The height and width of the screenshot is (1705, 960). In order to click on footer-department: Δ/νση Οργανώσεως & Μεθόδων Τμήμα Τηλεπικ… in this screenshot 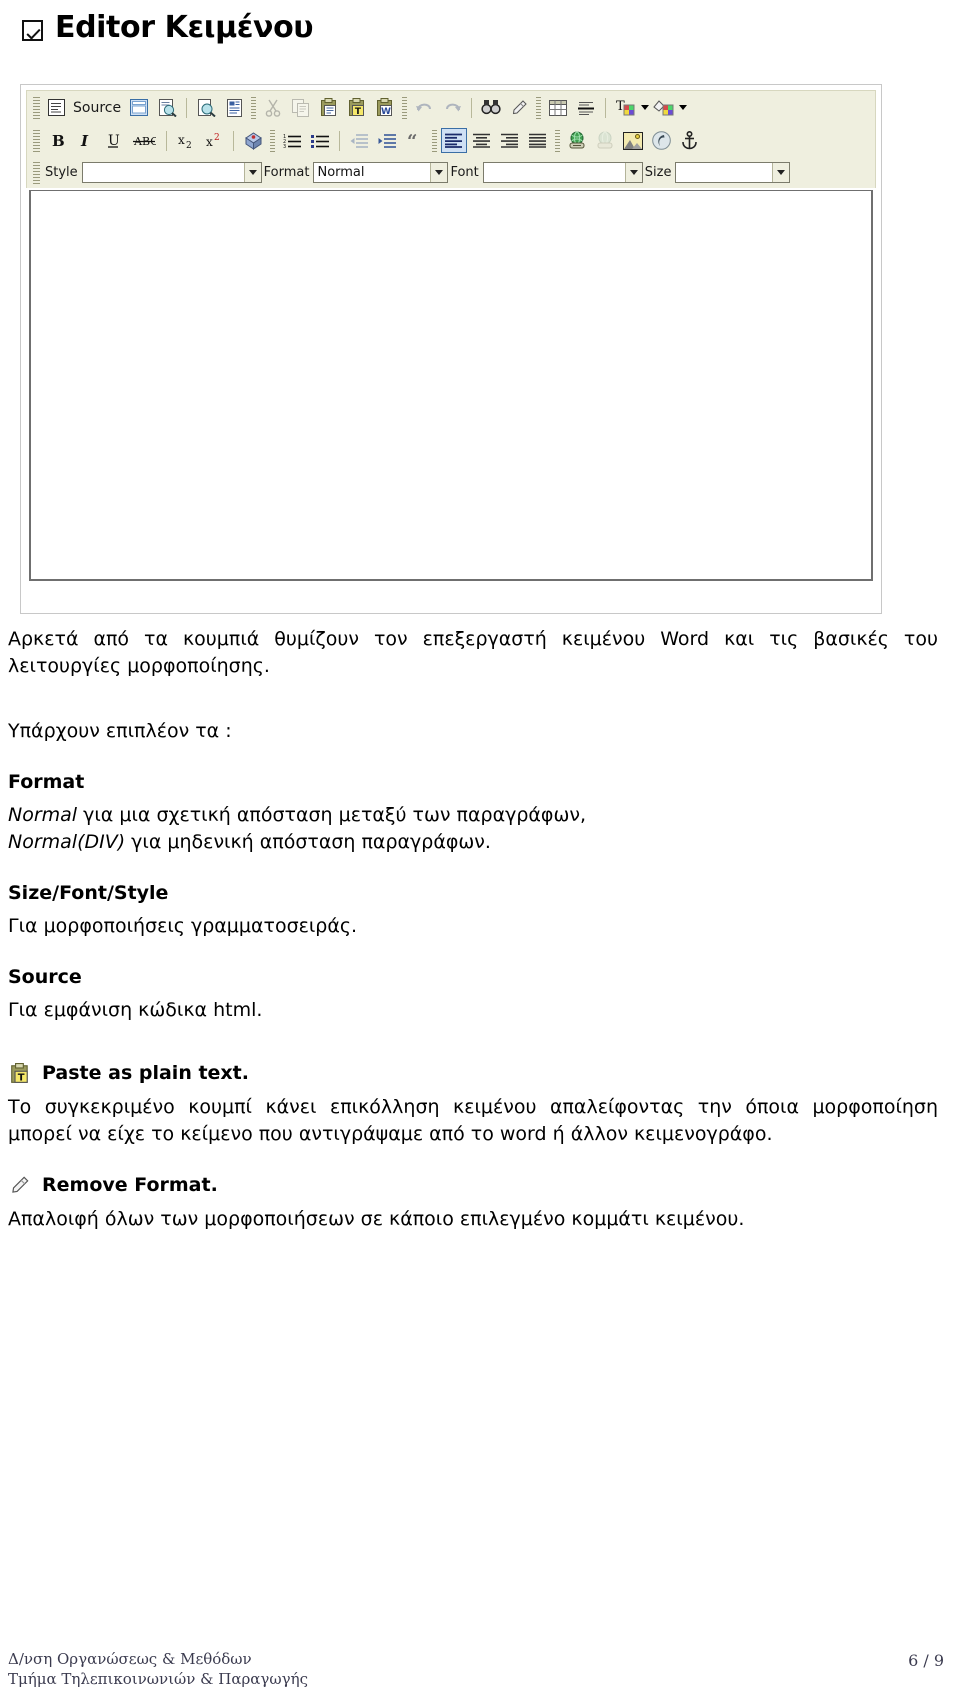, I will do `click(158, 1669)`.